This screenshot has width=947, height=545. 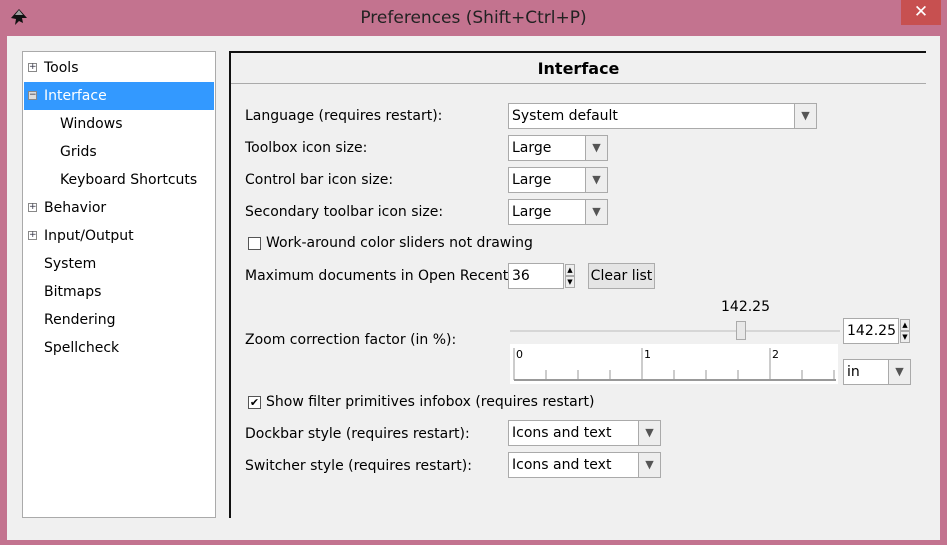 I want to click on tree-item-label: System, so click(x=70, y=264).